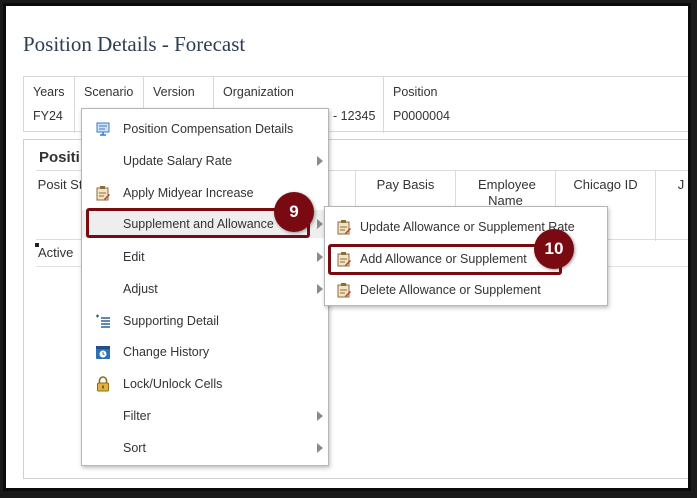 This screenshot has height=498, width=697. I want to click on menu-item-position-compensation-details: Position Compensation Details, so click(205, 129).